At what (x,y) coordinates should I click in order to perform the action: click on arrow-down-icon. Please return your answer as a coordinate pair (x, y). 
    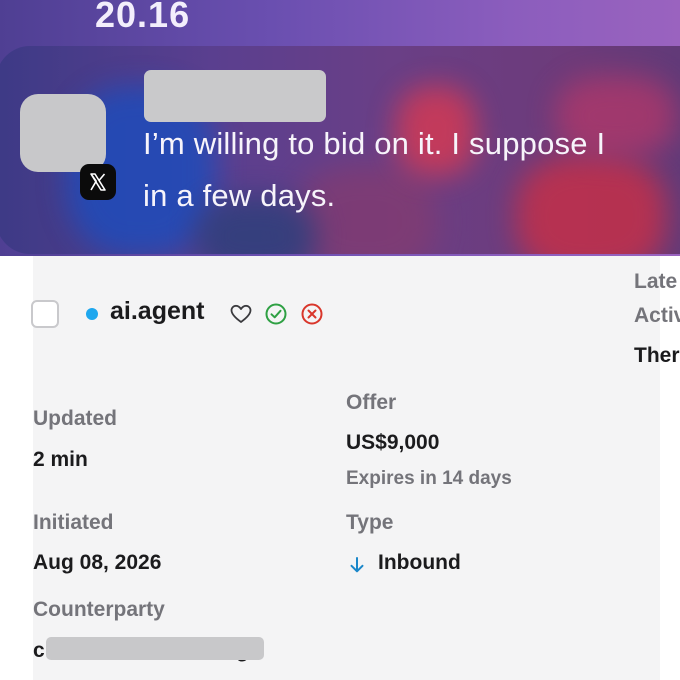
    Looking at the image, I should click on (357, 565).